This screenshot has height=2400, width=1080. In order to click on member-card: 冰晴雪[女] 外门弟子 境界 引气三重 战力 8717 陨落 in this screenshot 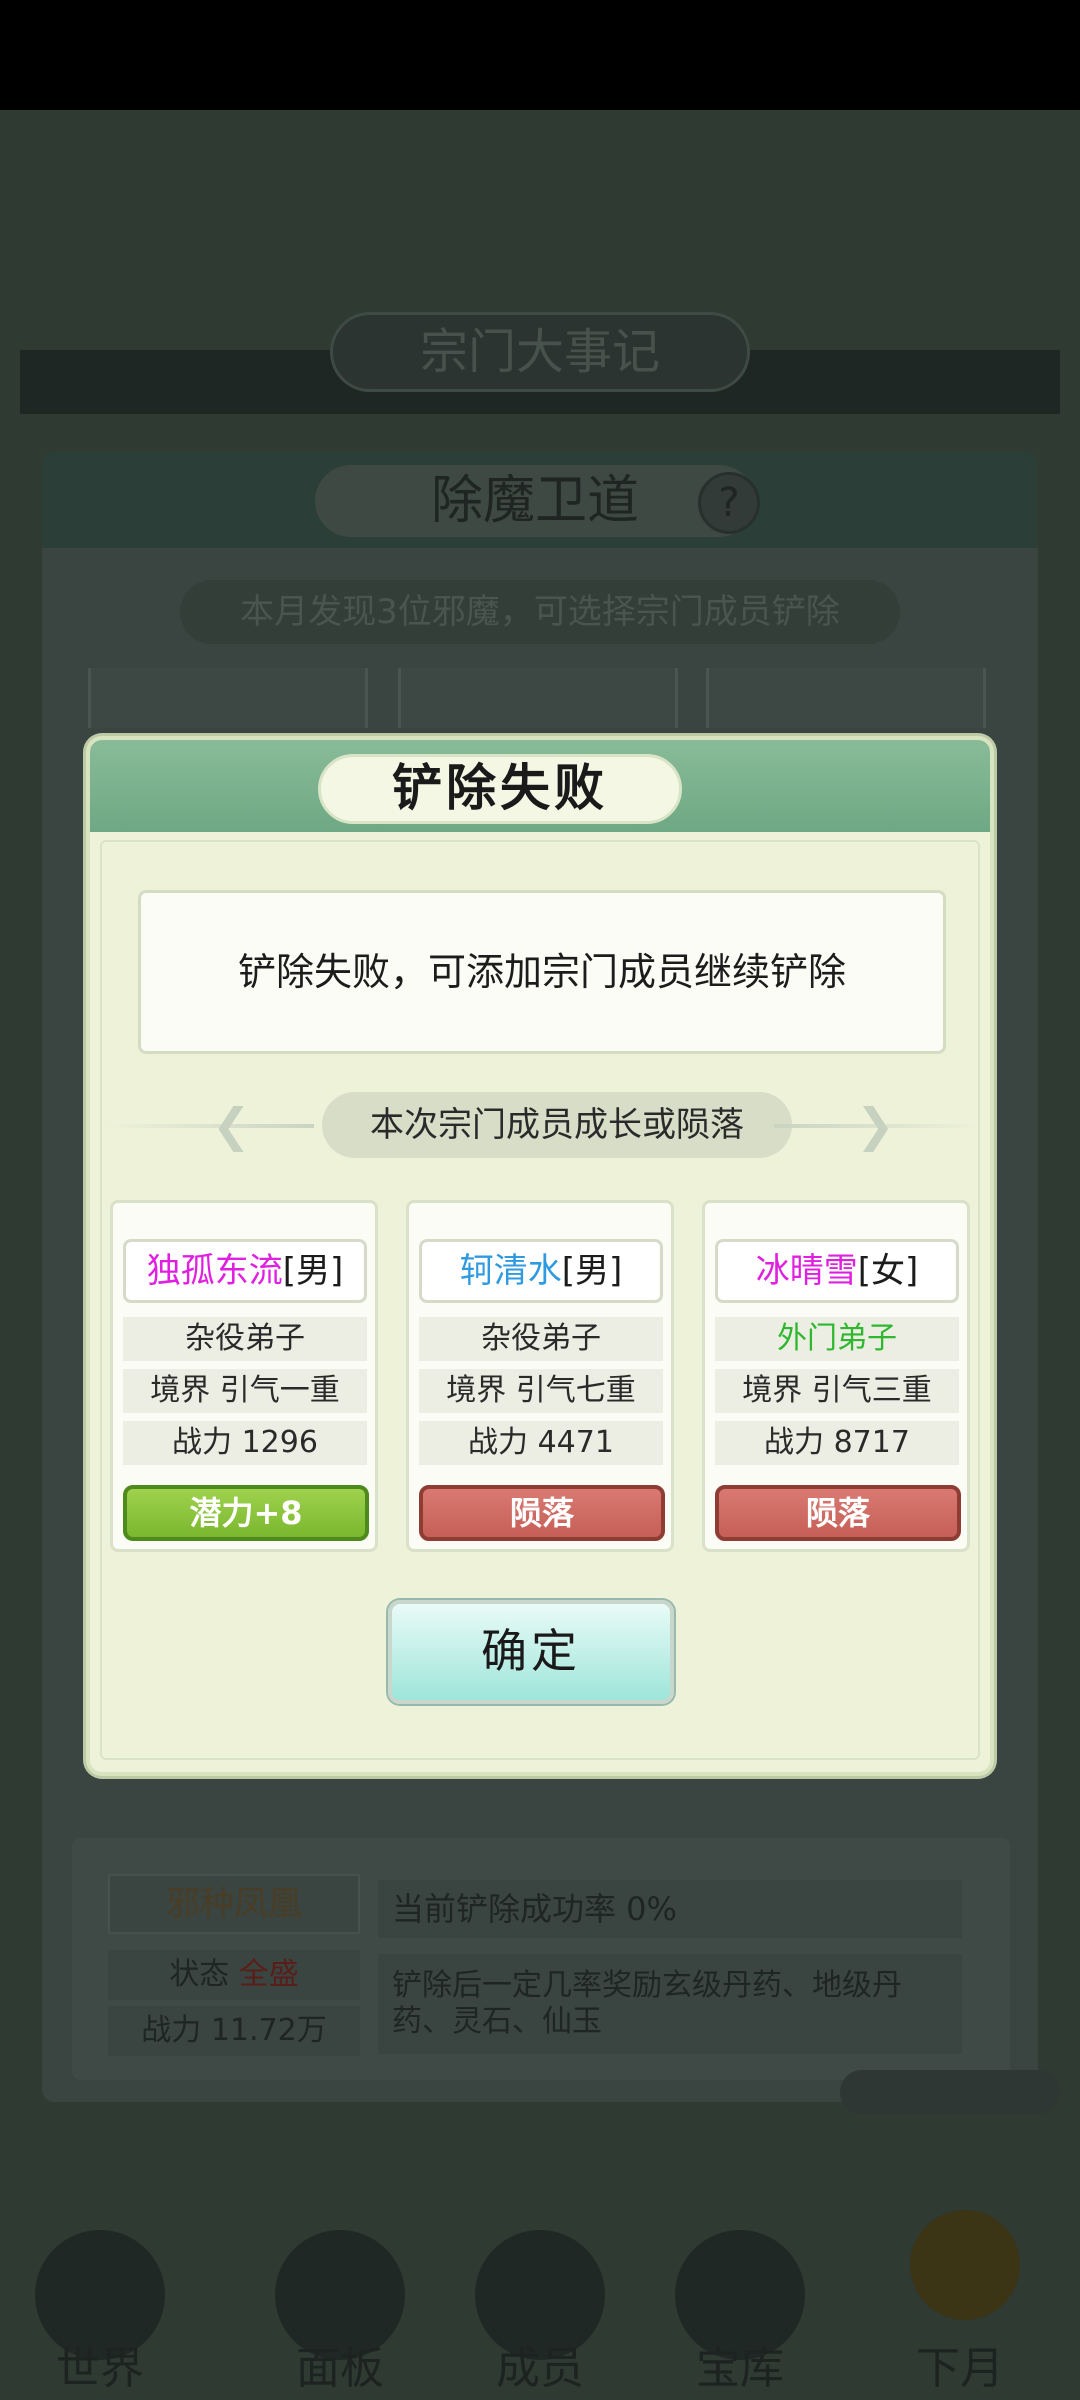, I will do `click(836, 1376)`.